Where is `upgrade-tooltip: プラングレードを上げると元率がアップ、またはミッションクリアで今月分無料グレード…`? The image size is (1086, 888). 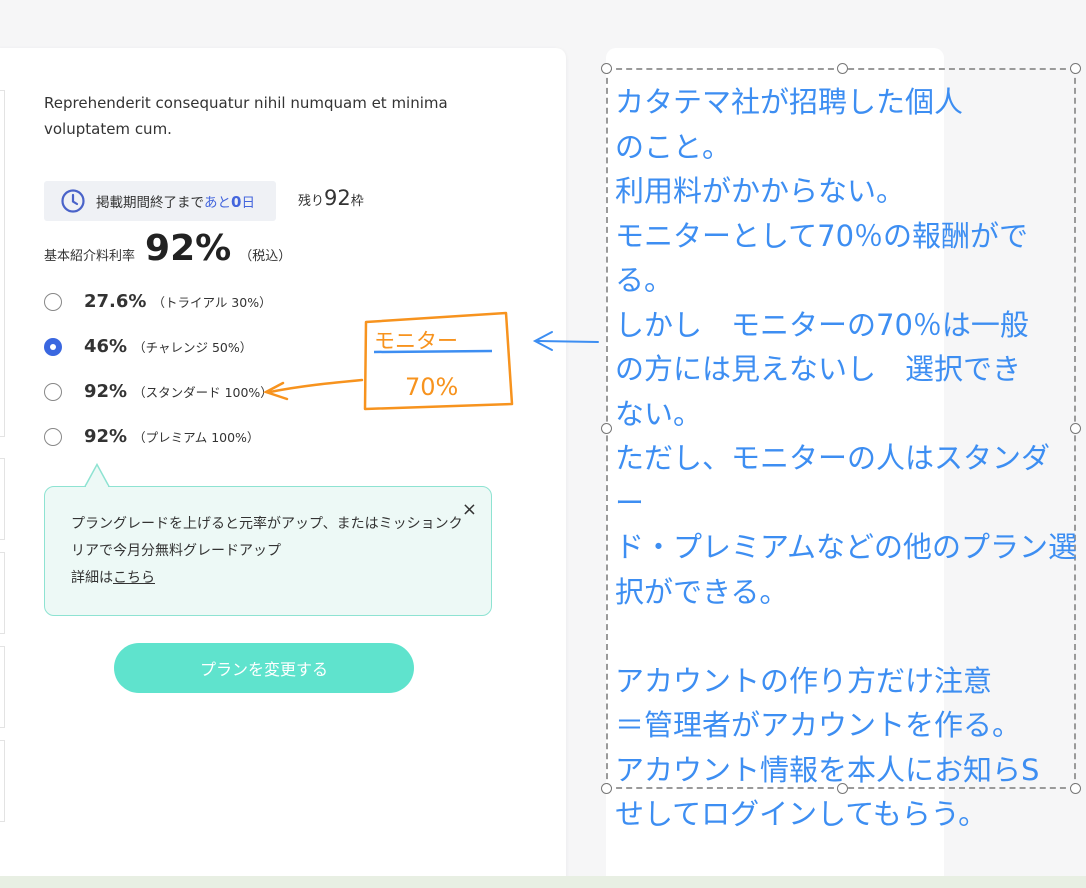
upgrade-tooltip: プラングレードを上げると元率がアップ、またはミッションクリアで今月分無料グレード… is located at coordinates (268, 551).